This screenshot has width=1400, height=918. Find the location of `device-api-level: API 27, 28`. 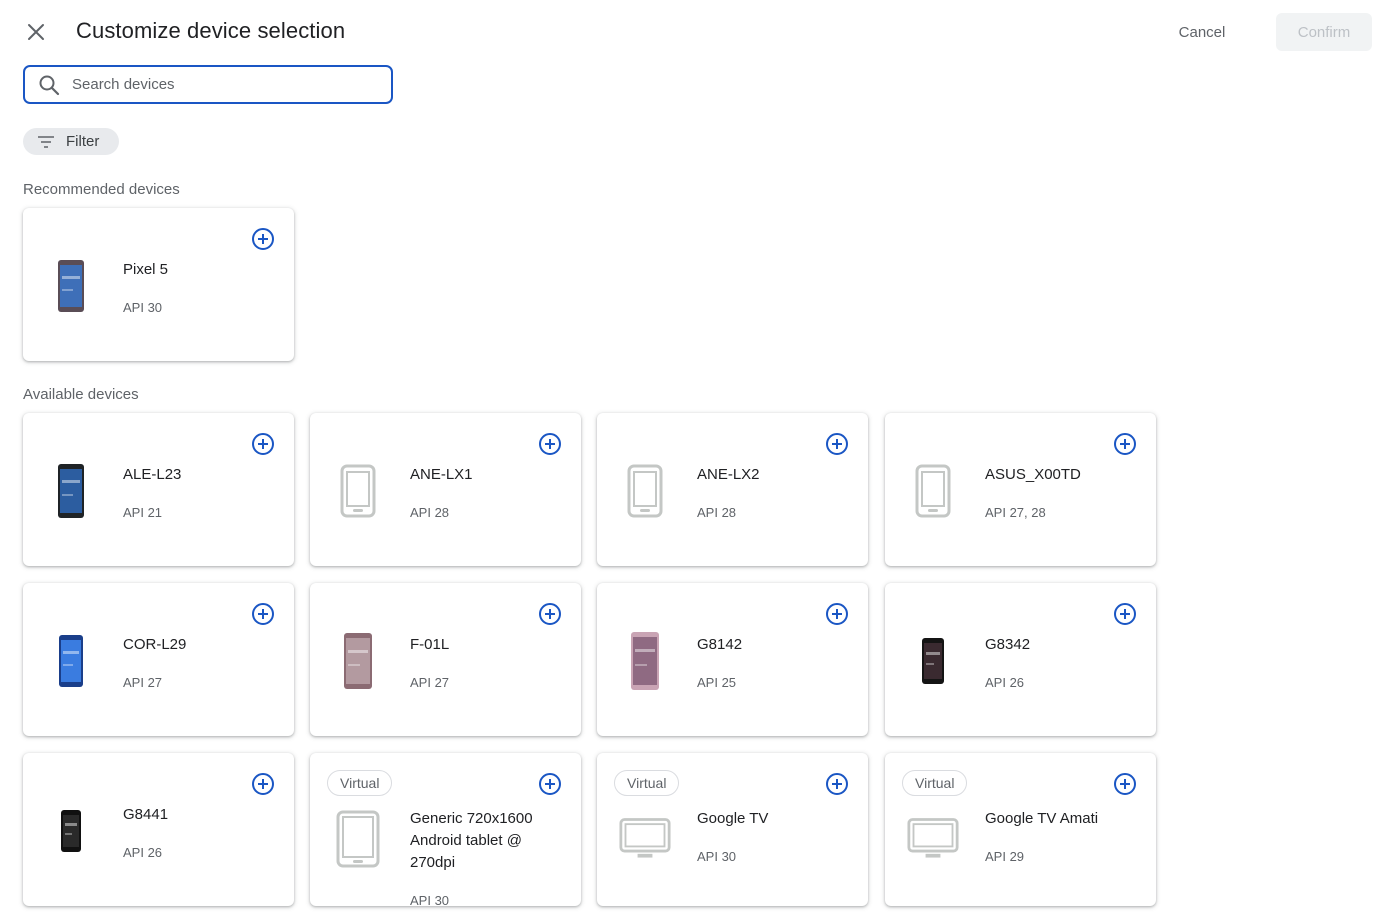

device-api-level: API 27, 28 is located at coordinates (1015, 512).